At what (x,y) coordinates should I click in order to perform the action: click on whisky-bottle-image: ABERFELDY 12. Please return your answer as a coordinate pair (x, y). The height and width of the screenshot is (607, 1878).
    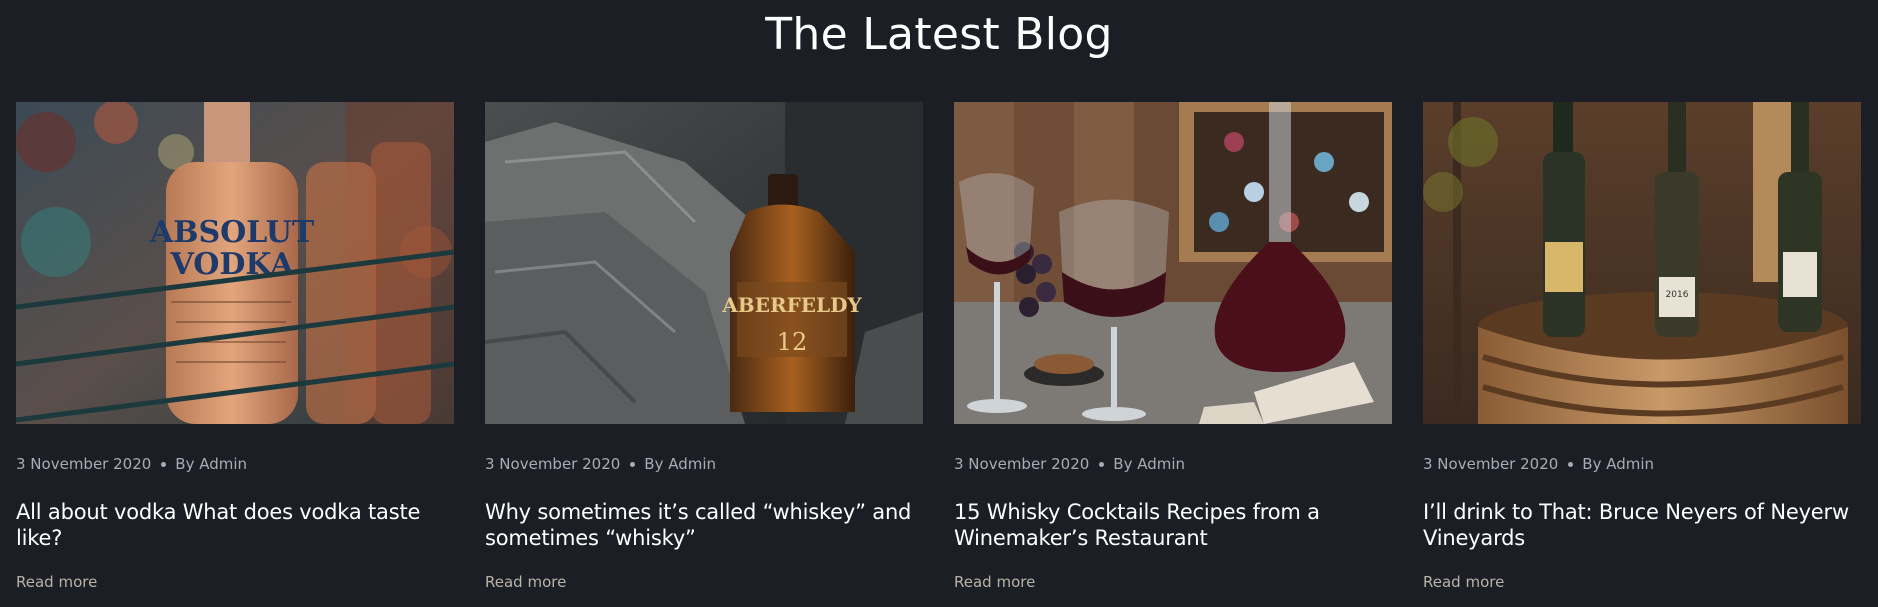
    Looking at the image, I should click on (704, 263).